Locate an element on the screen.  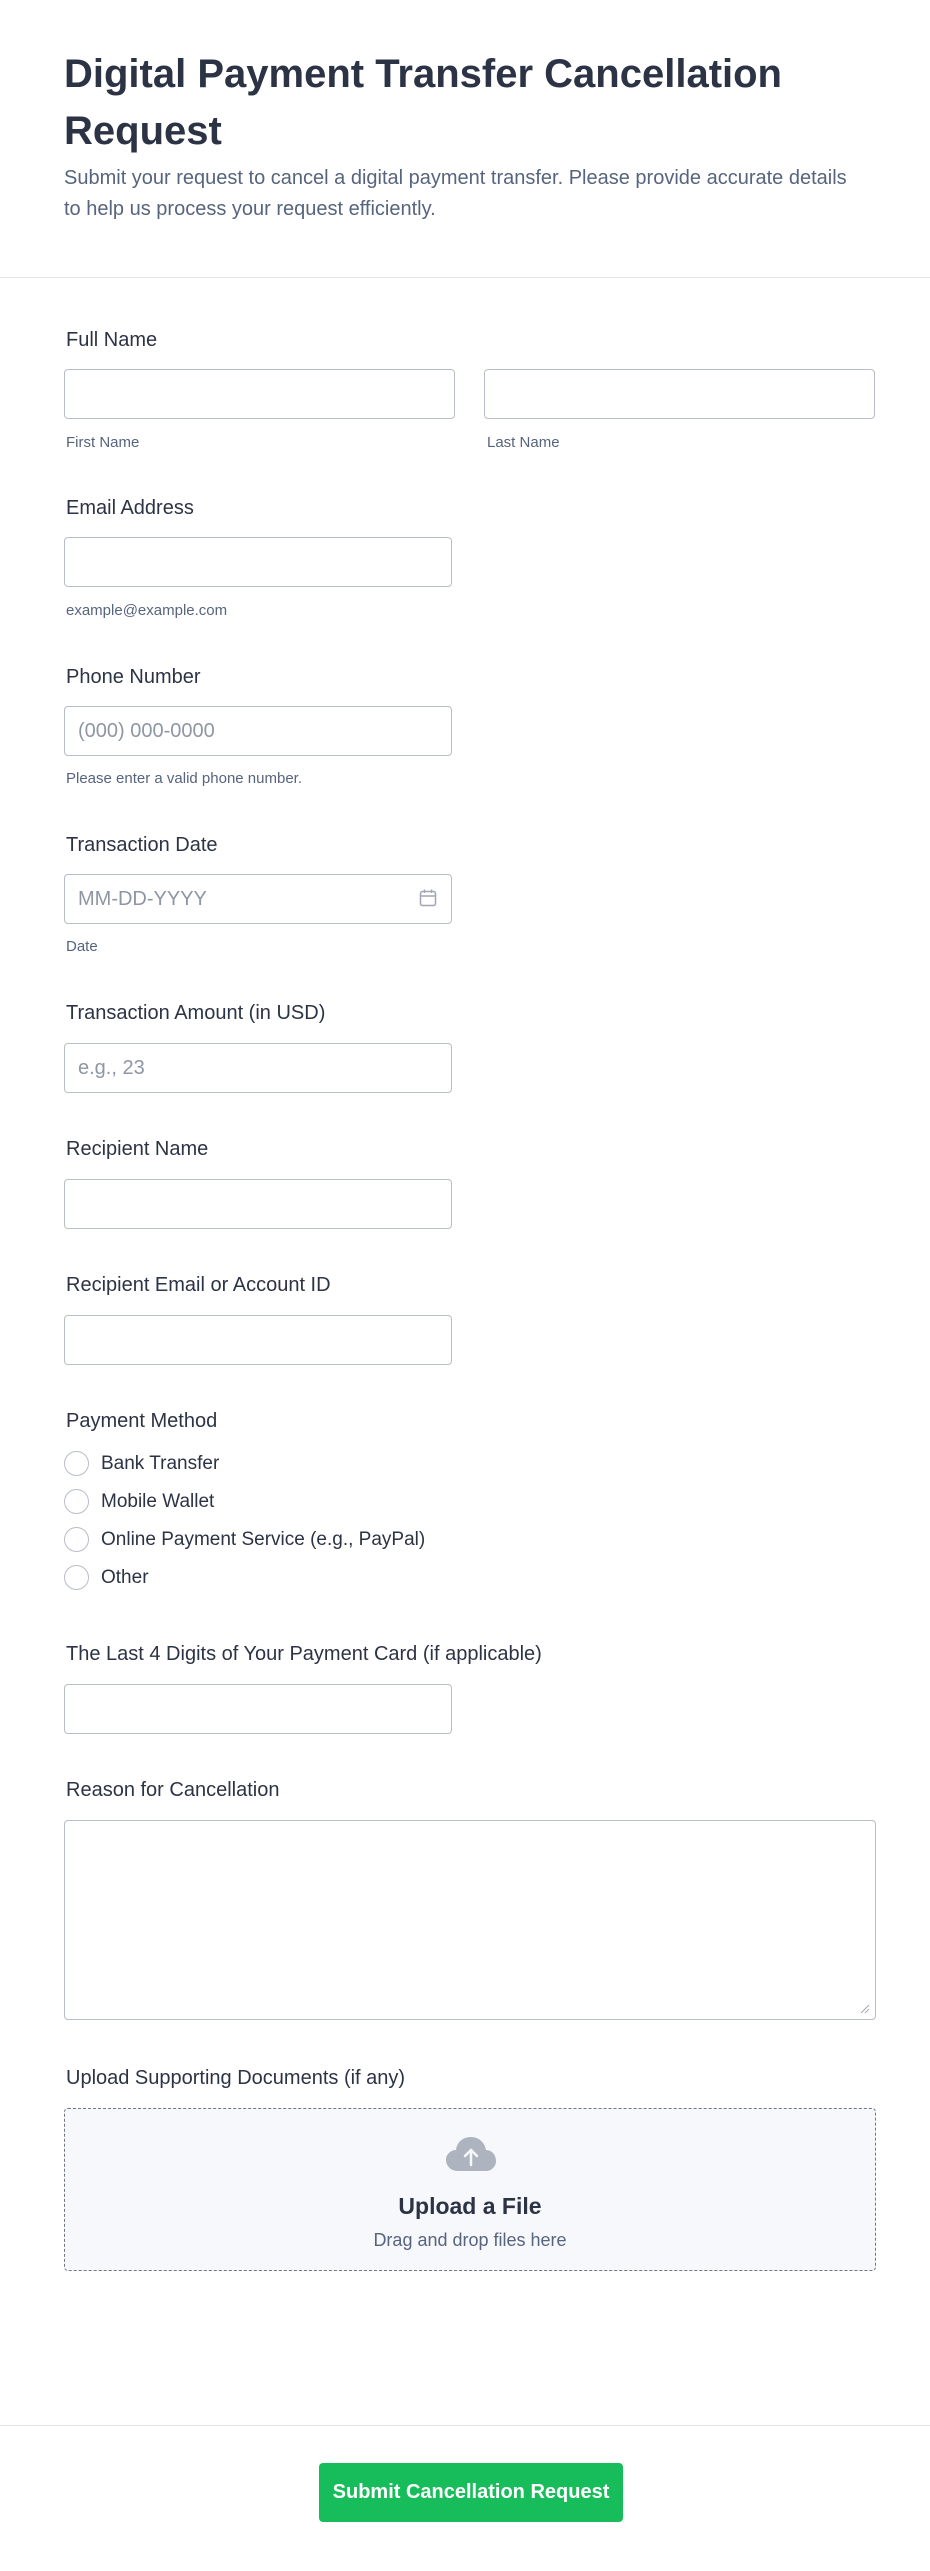
phone-sublabel: Please enter a valid phone number. is located at coordinates (184, 778).